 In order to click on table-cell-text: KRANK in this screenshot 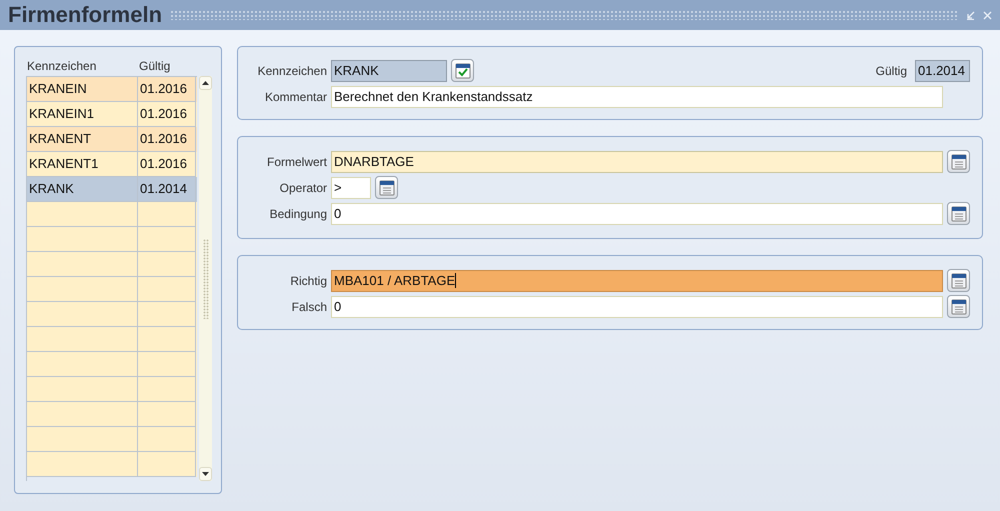, I will do `click(51, 189)`.